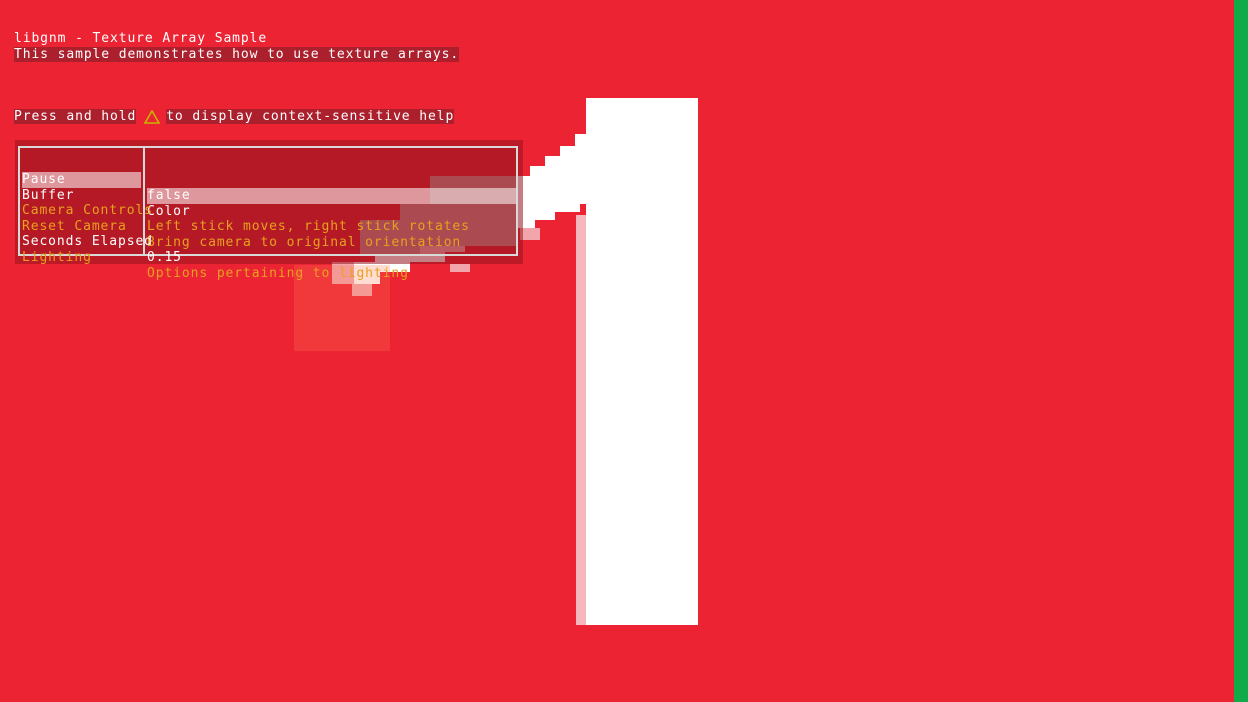  What do you see at coordinates (75, 116) in the screenshot?
I see `help-prefix: Press and hold` at bounding box center [75, 116].